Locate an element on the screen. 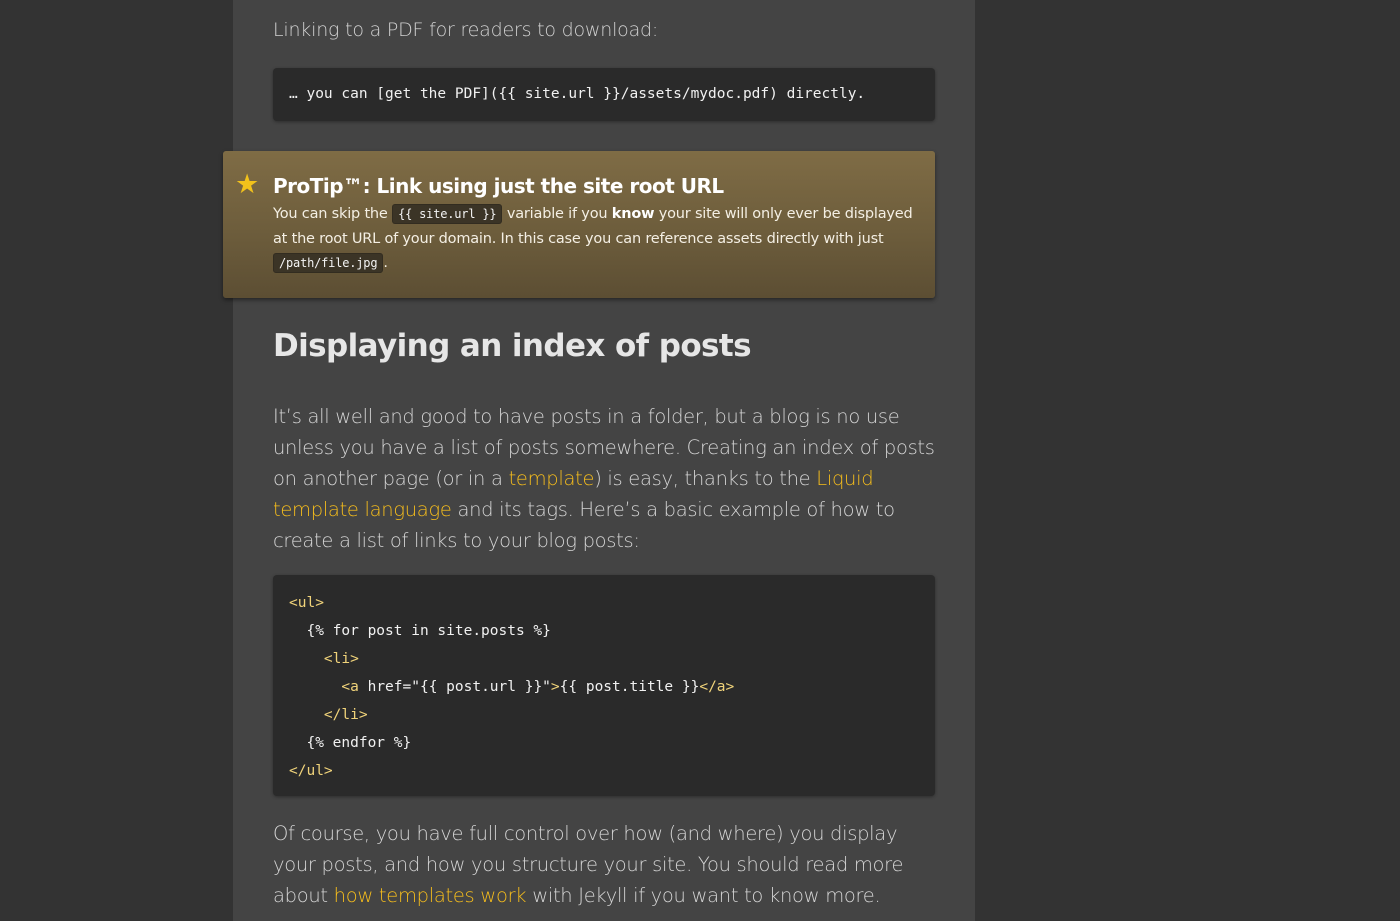 Image resolution: width=1400 pixels, height=921 pixels. code-line: </li> is located at coordinates (328, 715).